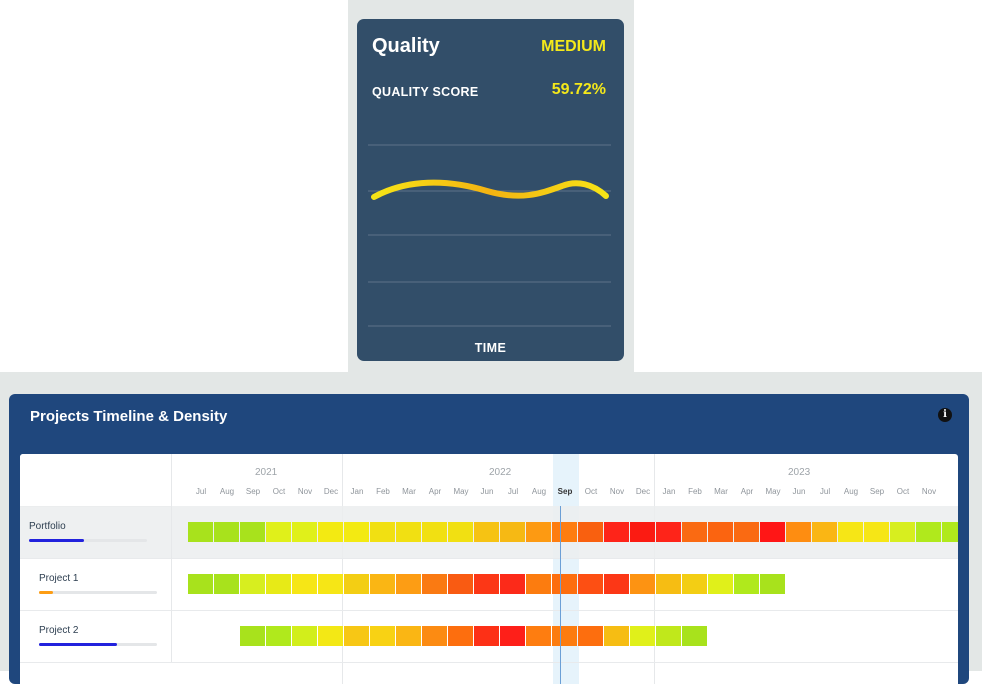  What do you see at coordinates (490, 189) in the screenshot?
I see `quality-trend-line` at bounding box center [490, 189].